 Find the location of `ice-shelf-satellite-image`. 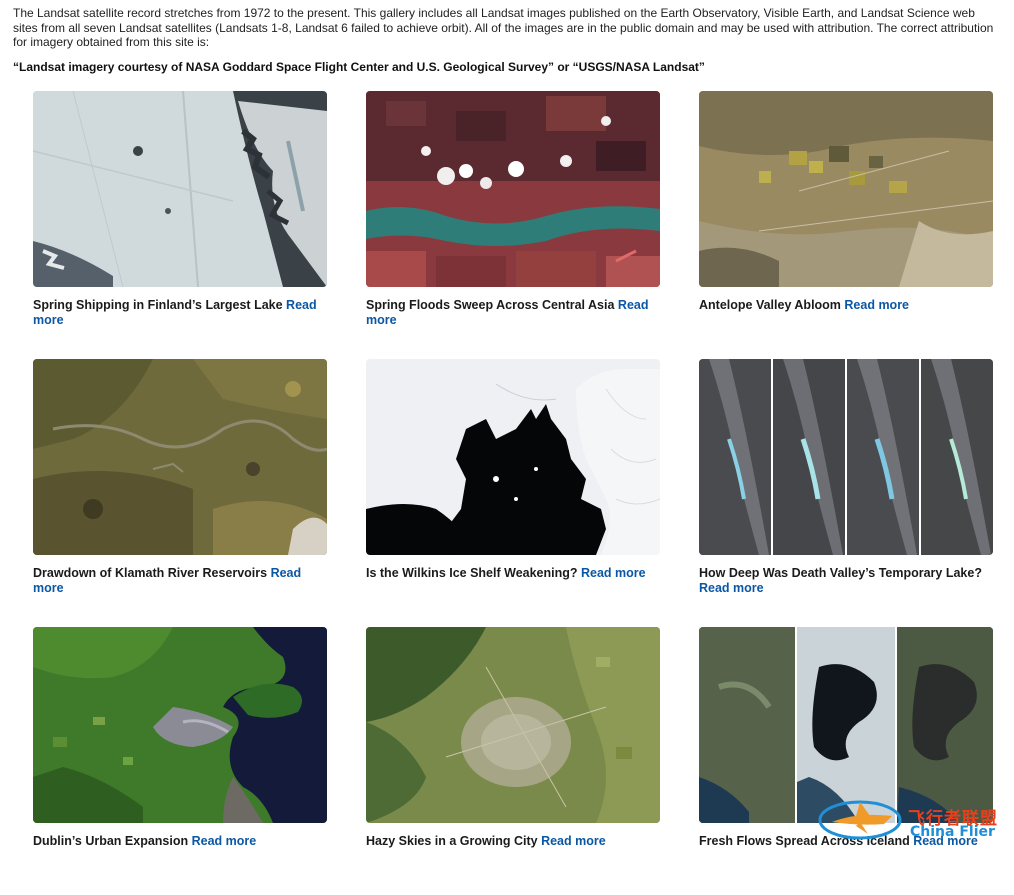

ice-shelf-satellite-image is located at coordinates (513, 457).